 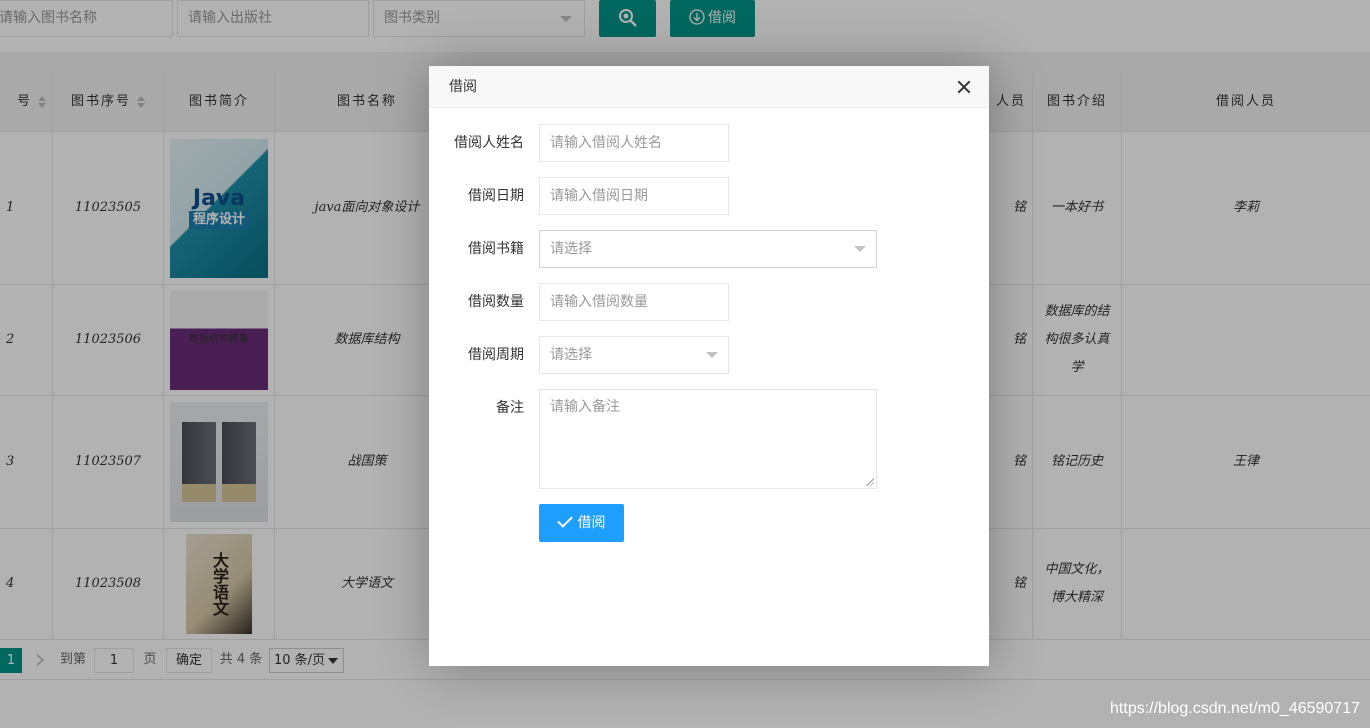 I want to click on dialog-title: 借阅, so click(x=463, y=87).